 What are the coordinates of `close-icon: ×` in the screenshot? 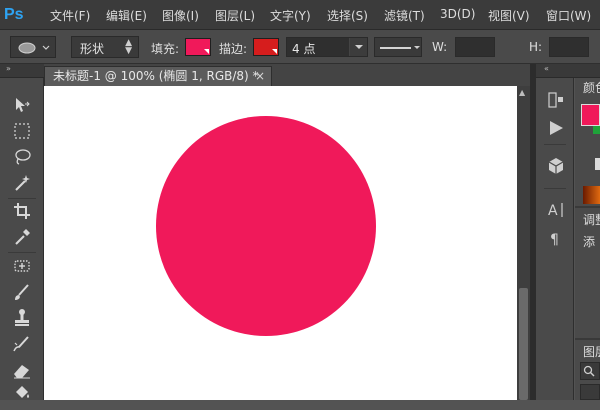 It's located at (260, 76).